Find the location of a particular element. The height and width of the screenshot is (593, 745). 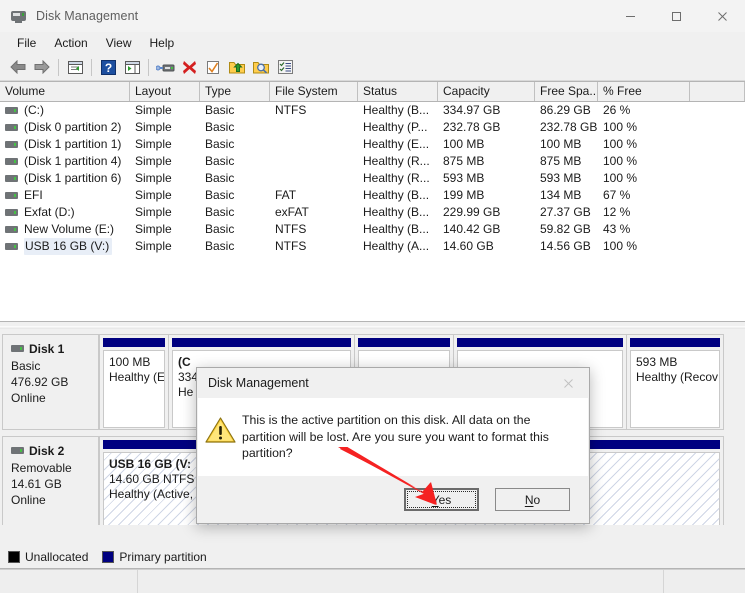

disk-name: Disk 1 is located at coordinates (47, 349).